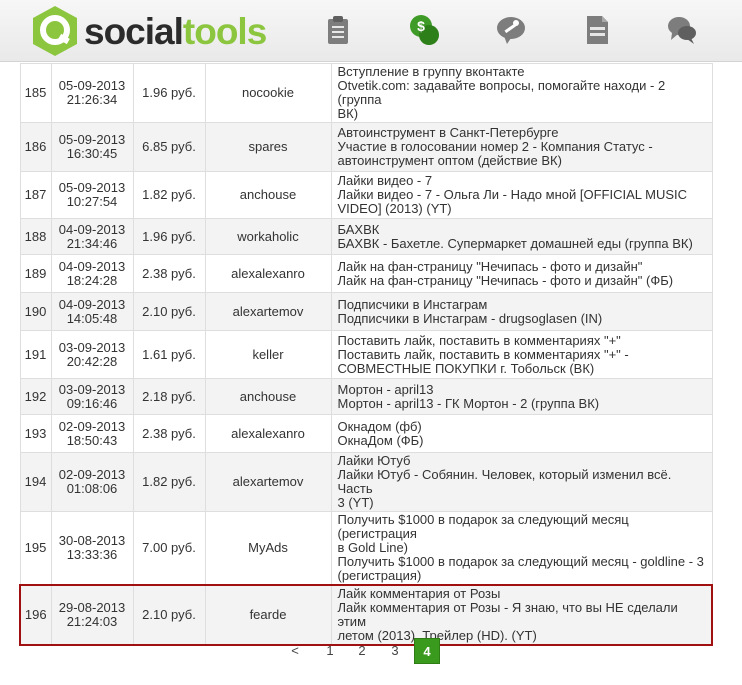  I want to click on row-price: 7.00 руб., so click(169, 547).